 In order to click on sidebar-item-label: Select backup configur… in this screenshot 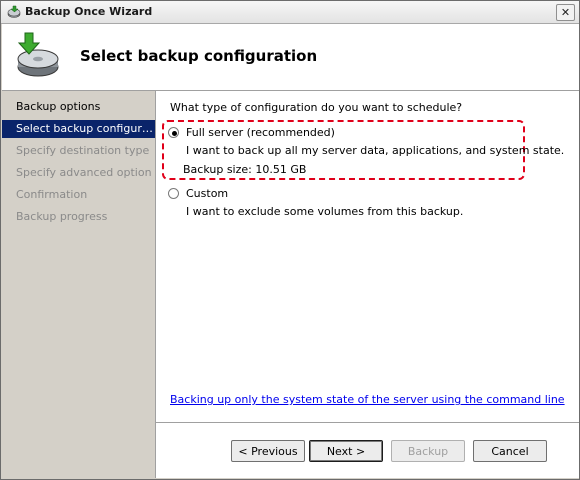, I will do `click(84, 128)`.